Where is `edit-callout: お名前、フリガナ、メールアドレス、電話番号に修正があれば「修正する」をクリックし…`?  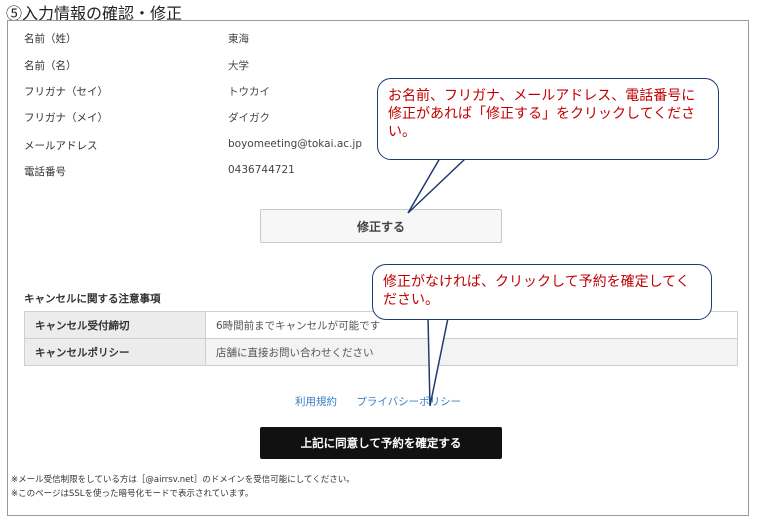
edit-callout: お名前、フリガナ、メールアドレス、電話番号に修正があれば「修正する」をクリックし… is located at coordinates (548, 119).